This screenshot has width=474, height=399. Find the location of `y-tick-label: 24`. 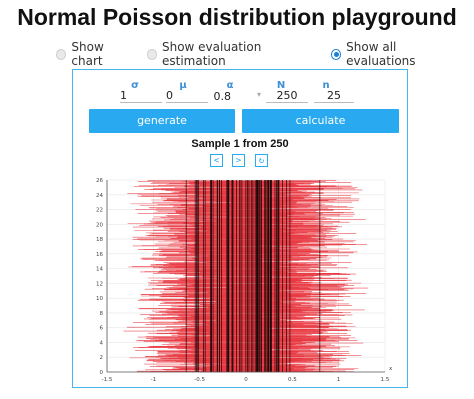

y-tick-label: 24 is located at coordinates (99, 196).